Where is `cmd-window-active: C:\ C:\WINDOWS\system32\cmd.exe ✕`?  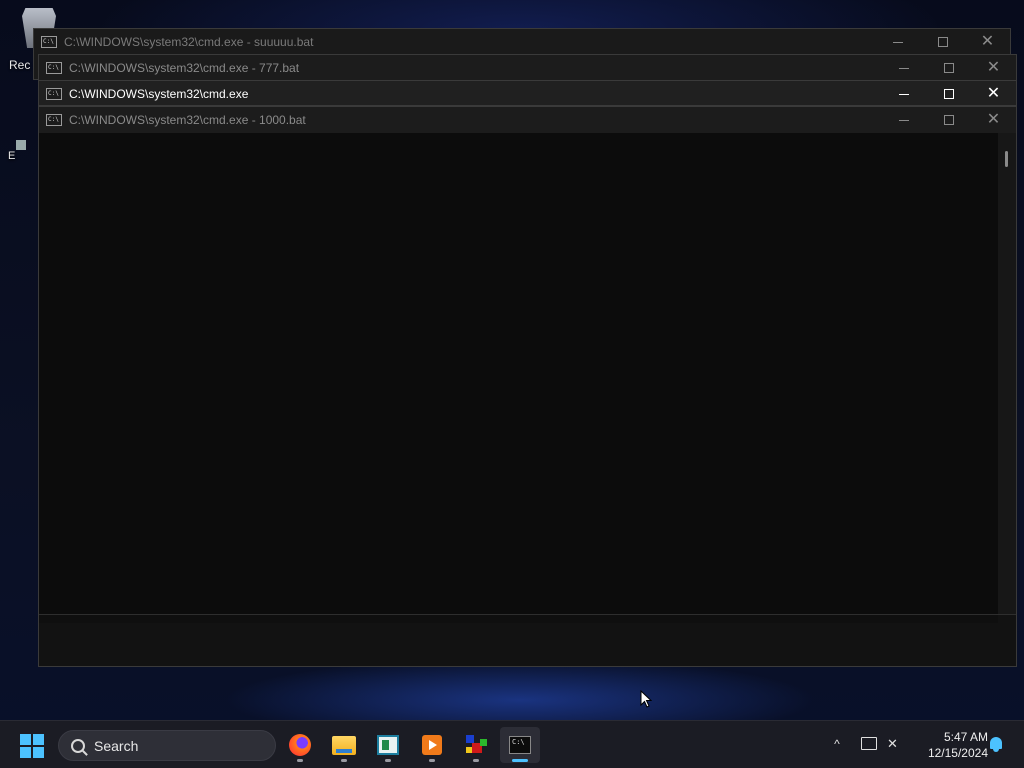
cmd-window-active: C:\ C:\WINDOWS\system32\cmd.exe ✕ is located at coordinates (527, 93).